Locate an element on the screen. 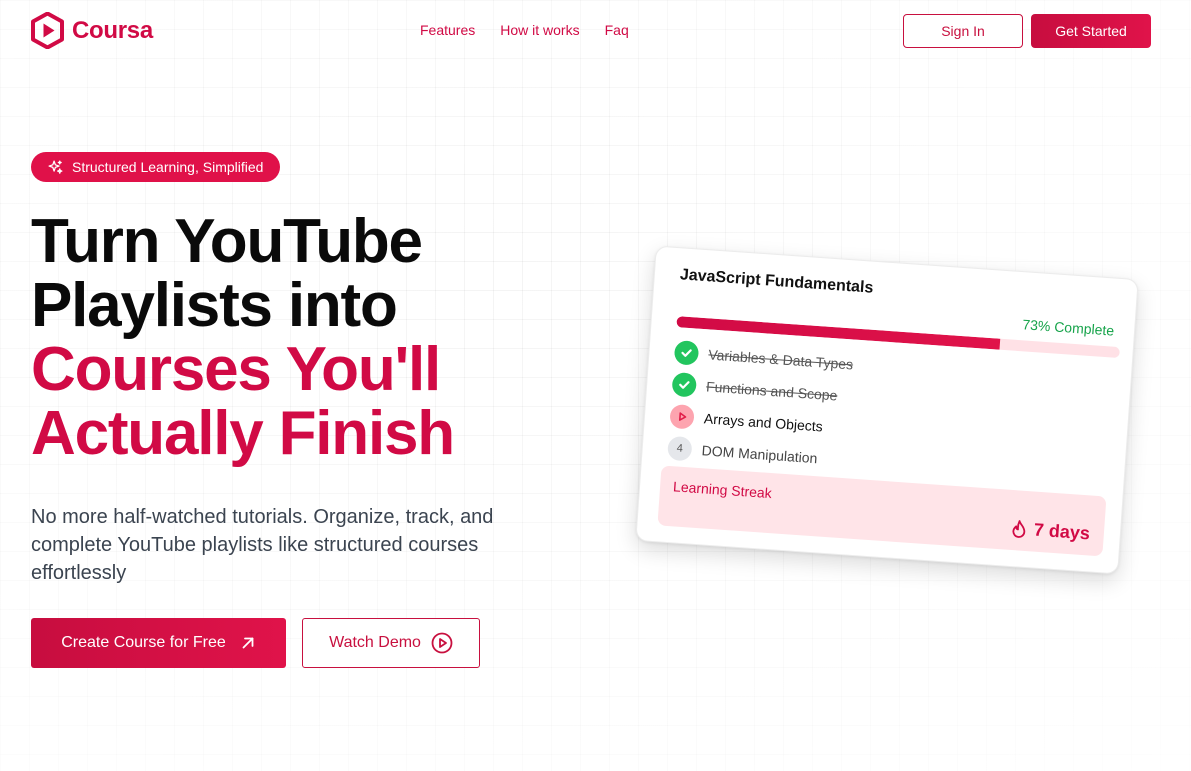 The image size is (1191, 771). brand-logo: Coursa is located at coordinates (92, 30).